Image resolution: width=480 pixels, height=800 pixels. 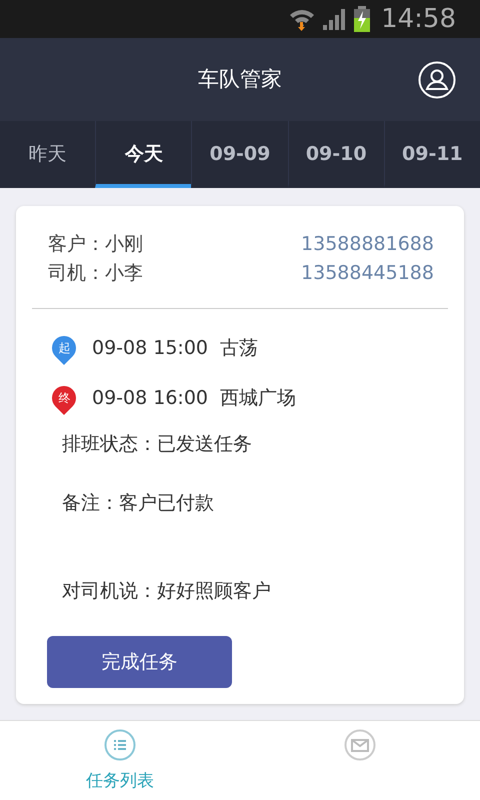 What do you see at coordinates (150, 347) in the screenshot?
I see `stop-time: 09-08 15:00` at bounding box center [150, 347].